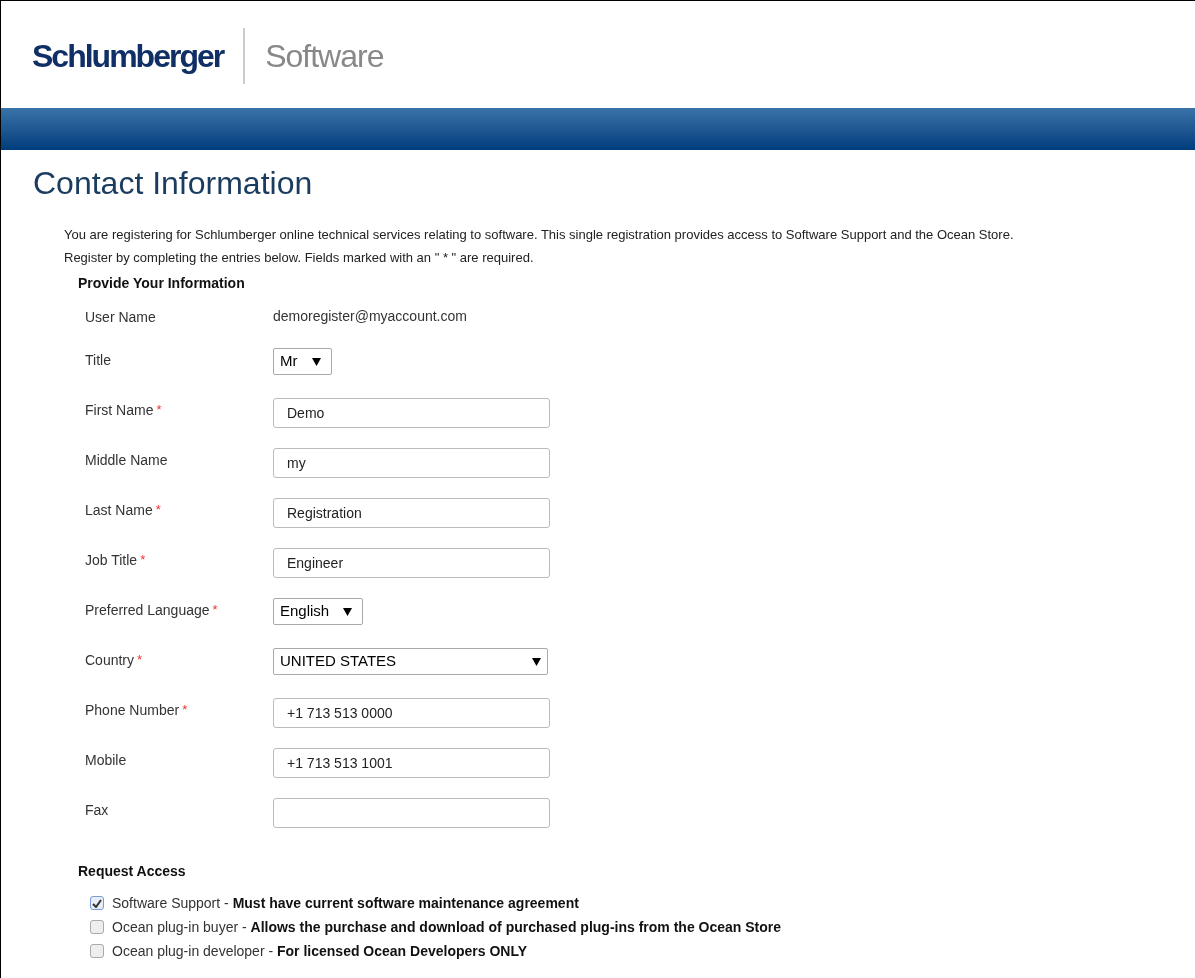 The width and height of the screenshot is (1195, 978). Describe the element at coordinates (97, 810) in the screenshot. I see `field-label: Fax` at that location.